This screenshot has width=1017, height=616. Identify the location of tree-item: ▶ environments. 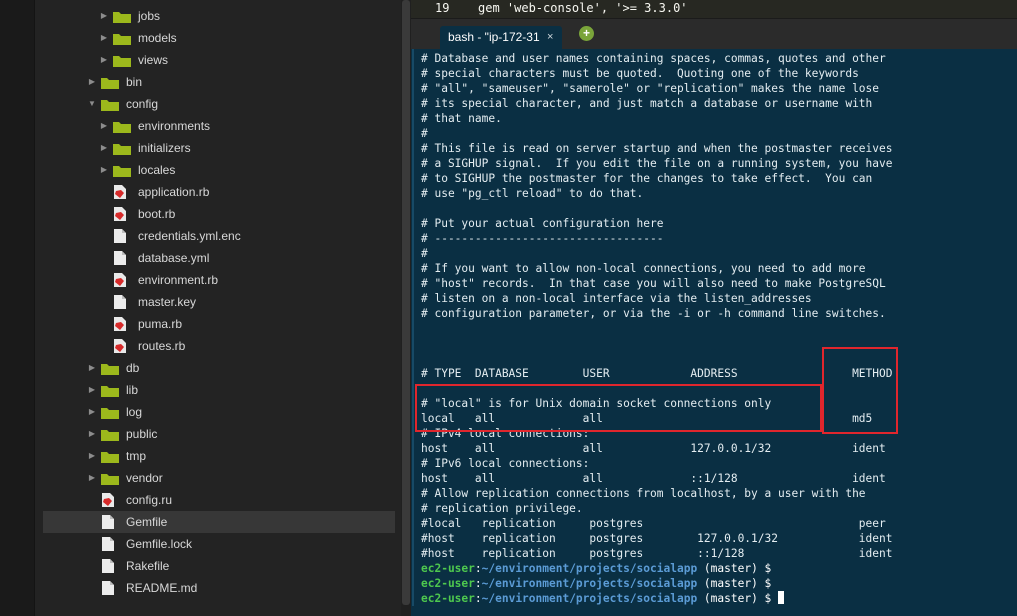
(218, 126).